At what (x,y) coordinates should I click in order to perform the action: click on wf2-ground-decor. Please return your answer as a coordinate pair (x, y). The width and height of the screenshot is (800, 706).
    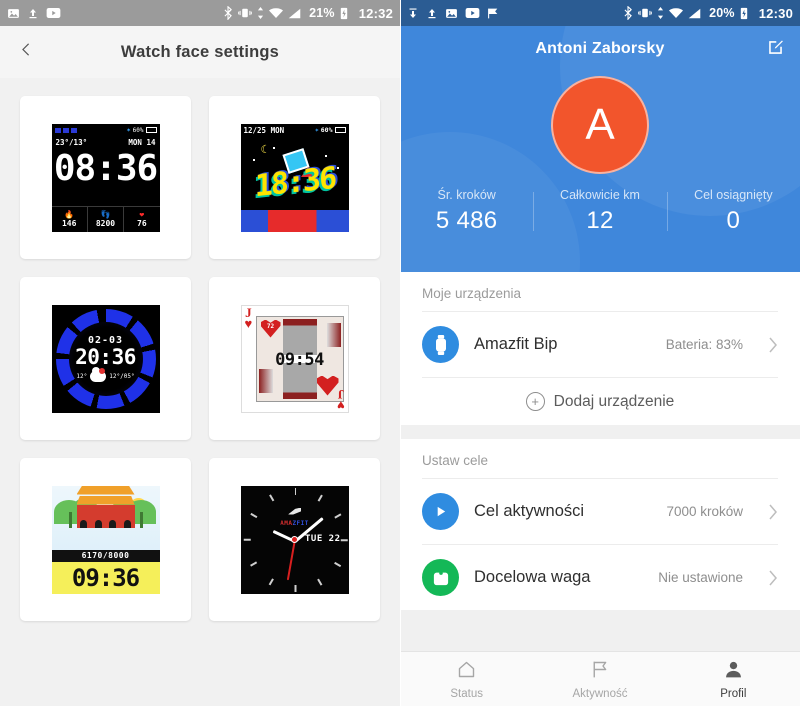
    Looking at the image, I should click on (294, 220).